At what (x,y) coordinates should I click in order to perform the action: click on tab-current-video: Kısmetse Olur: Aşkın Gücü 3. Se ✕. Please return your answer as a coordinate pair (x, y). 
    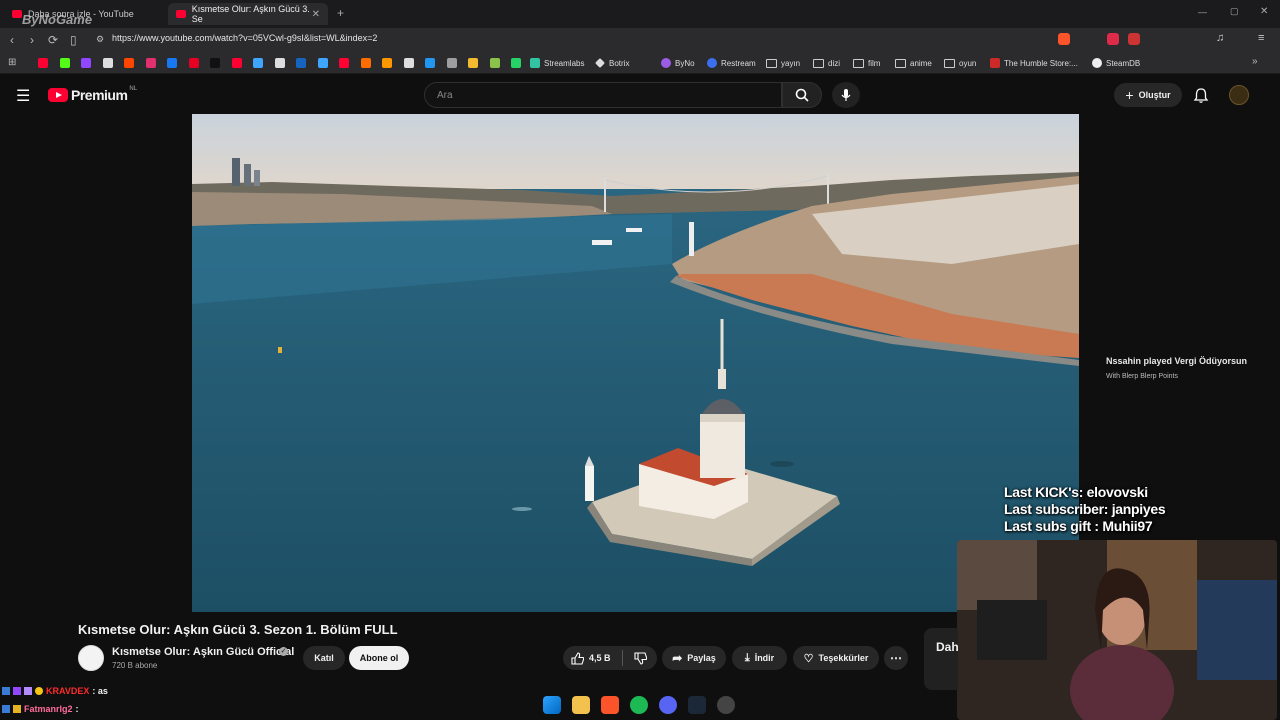
    Looking at the image, I should click on (248, 14).